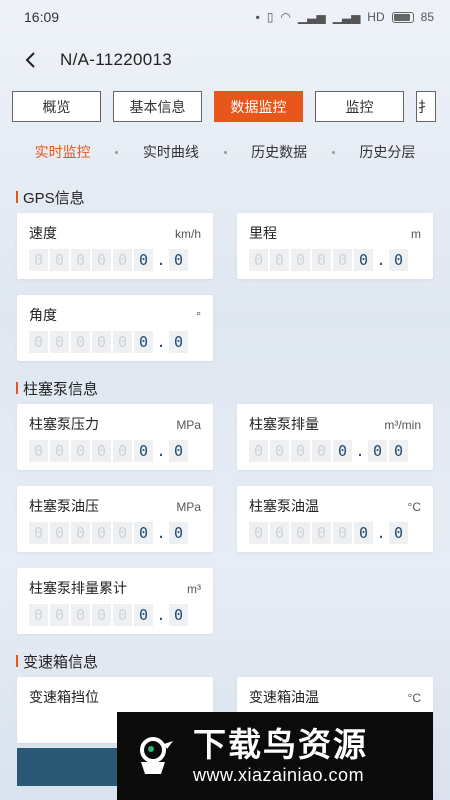 The image size is (450, 800). I want to click on vibrate-icon: ▯, so click(270, 17).